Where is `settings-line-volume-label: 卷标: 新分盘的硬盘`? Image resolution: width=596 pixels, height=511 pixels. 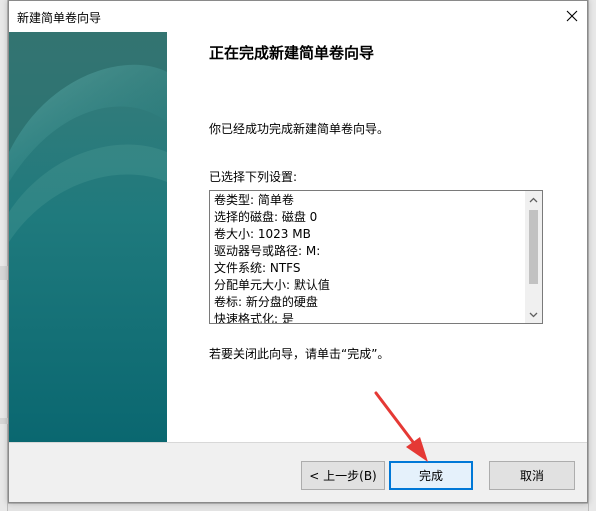 settings-line-volume-label: 卷标: 新分盘的硬盘 is located at coordinates (266, 302).